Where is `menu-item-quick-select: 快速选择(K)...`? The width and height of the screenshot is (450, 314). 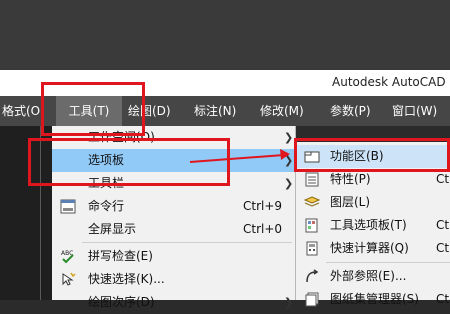
menu-item-quick-select: 快速选择(K)... is located at coordinates (173, 279).